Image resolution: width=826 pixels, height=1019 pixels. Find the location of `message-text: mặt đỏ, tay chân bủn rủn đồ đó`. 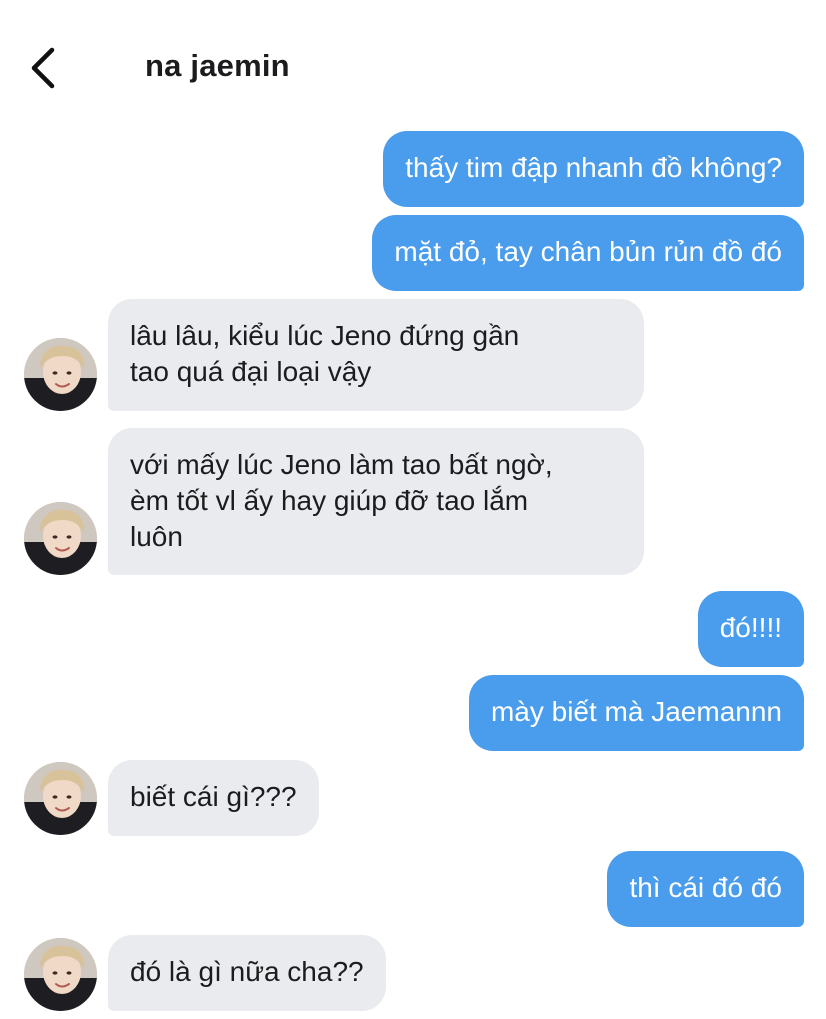

message-text: mặt đỏ, tay chân bủn rủn đồ đó is located at coordinates (588, 251).